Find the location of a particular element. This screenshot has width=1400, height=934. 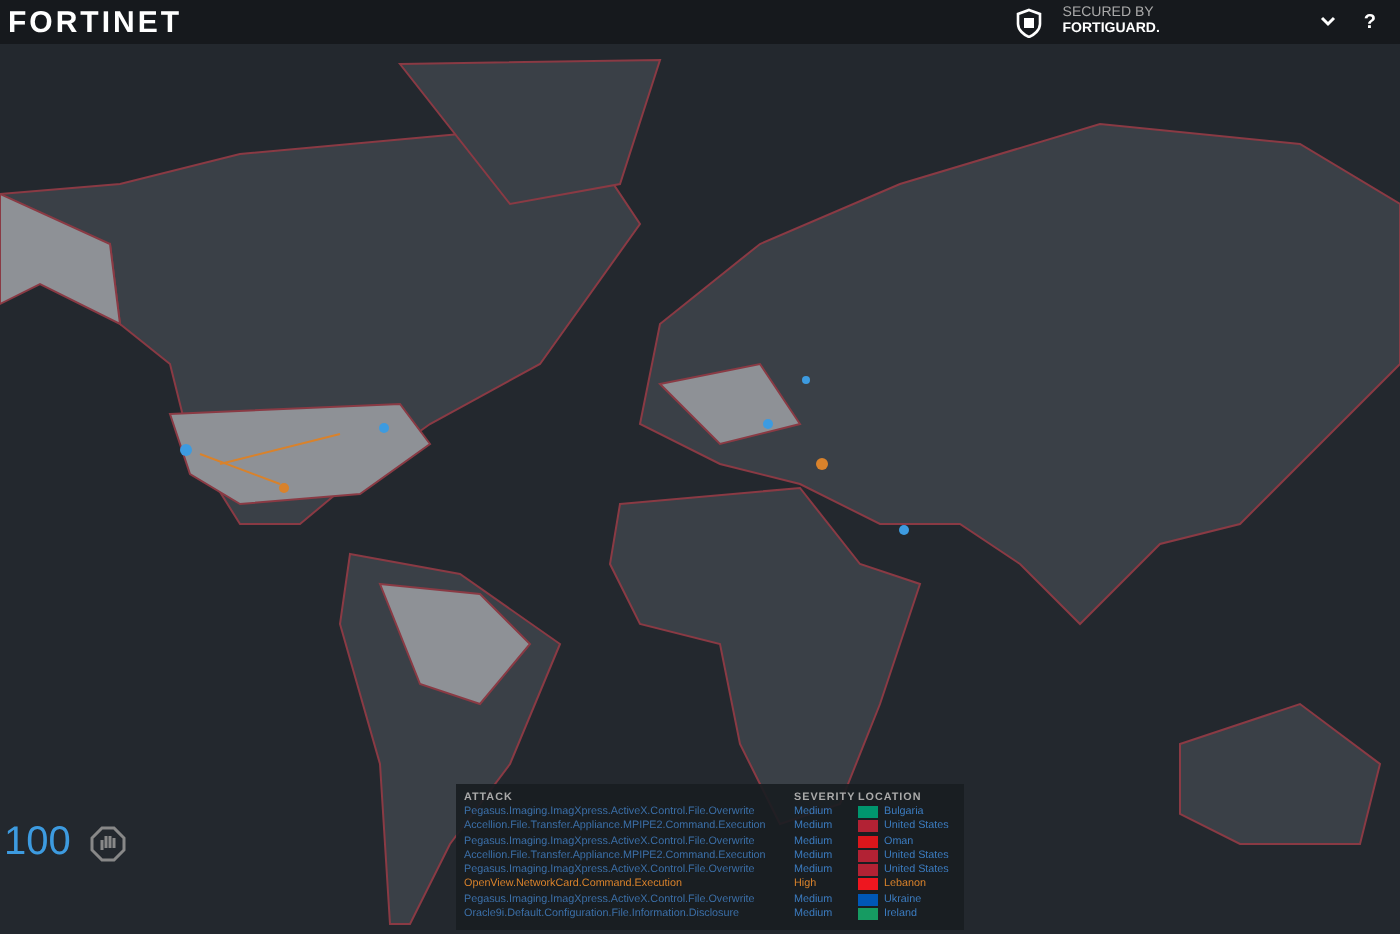

attack-counter: 100 is located at coordinates (37, 843).